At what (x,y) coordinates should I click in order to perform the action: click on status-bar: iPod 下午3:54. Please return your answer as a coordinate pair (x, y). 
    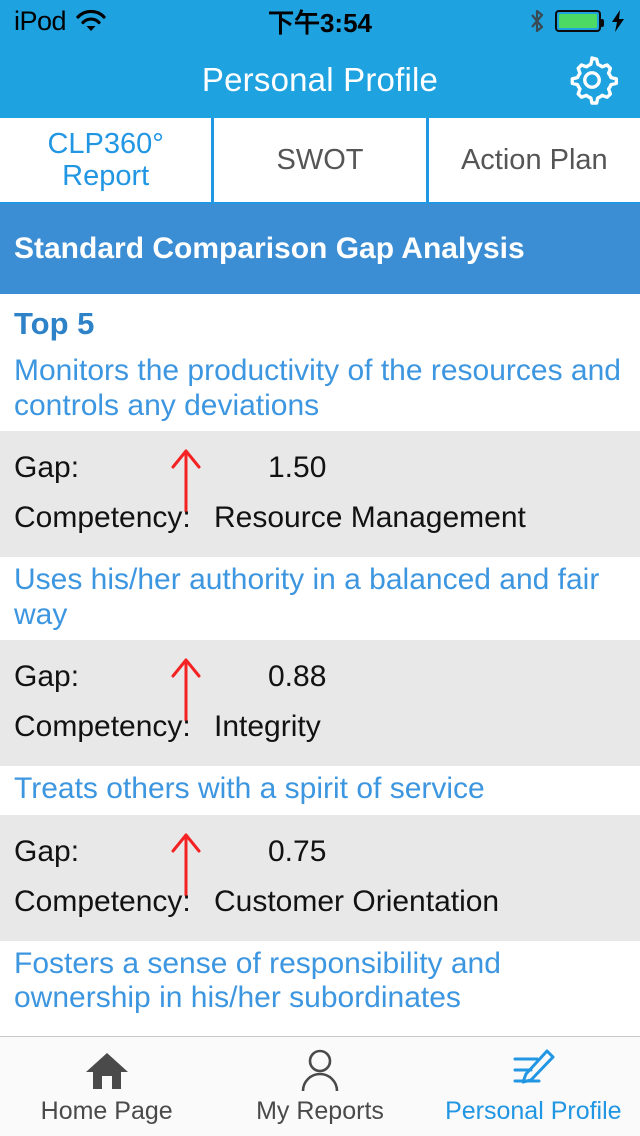
    Looking at the image, I should click on (320, 21).